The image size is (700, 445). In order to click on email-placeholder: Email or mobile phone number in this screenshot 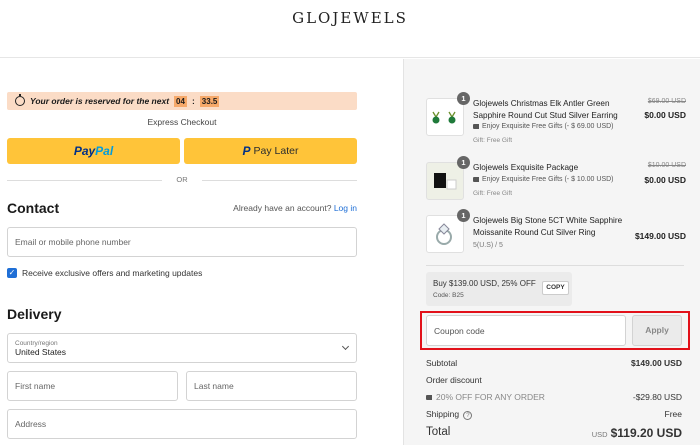, I will do `click(73, 242)`.